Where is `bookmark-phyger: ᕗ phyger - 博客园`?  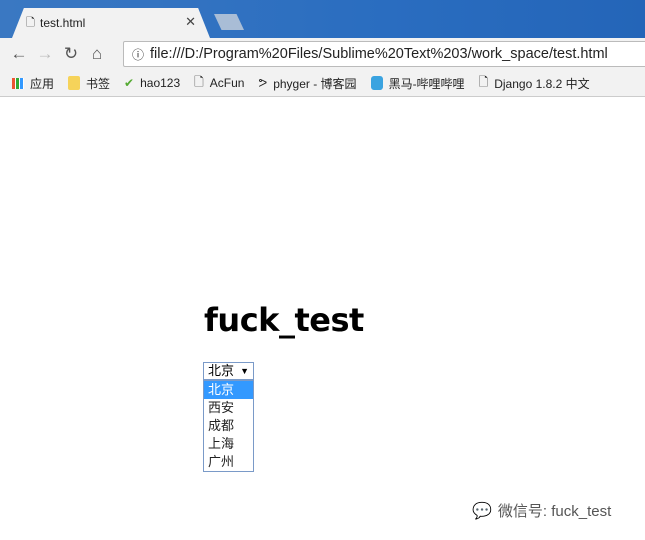 bookmark-phyger: ᕗ phyger - 博客园 is located at coordinates (307, 83).